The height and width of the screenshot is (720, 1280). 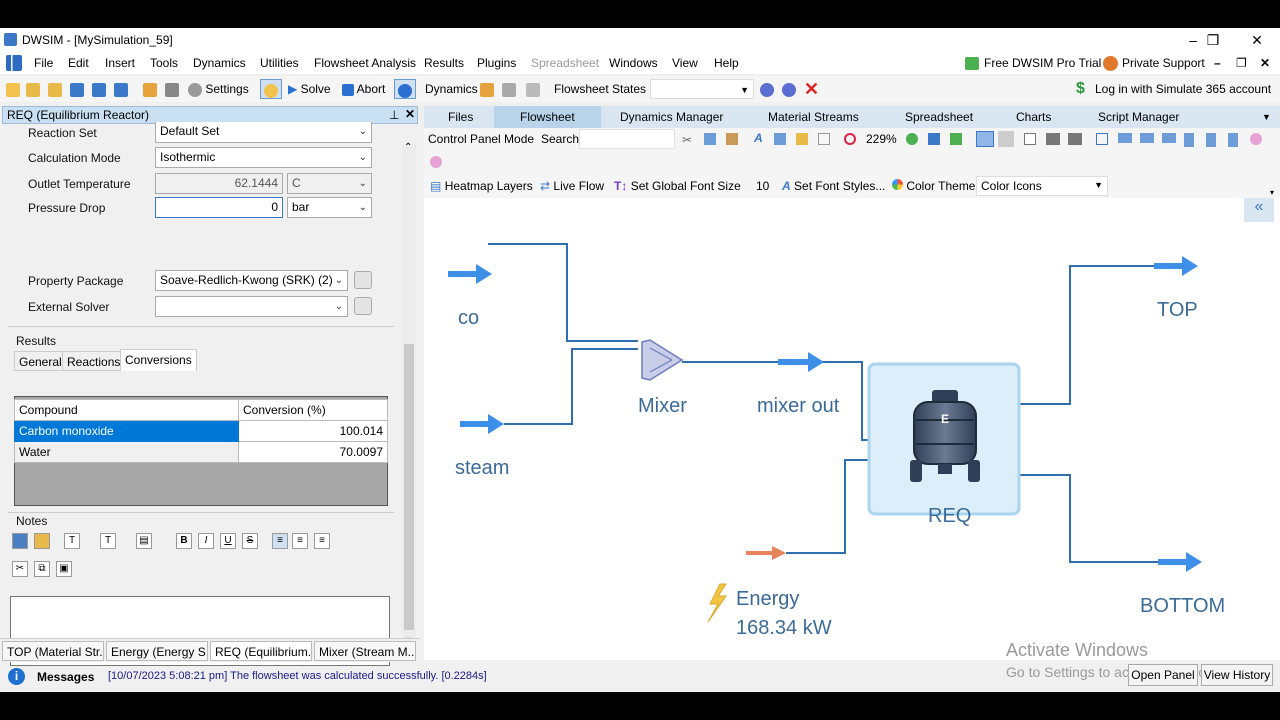 What do you see at coordinates (309, 89) in the screenshot?
I see `solve-button: ▶ Solve` at bounding box center [309, 89].